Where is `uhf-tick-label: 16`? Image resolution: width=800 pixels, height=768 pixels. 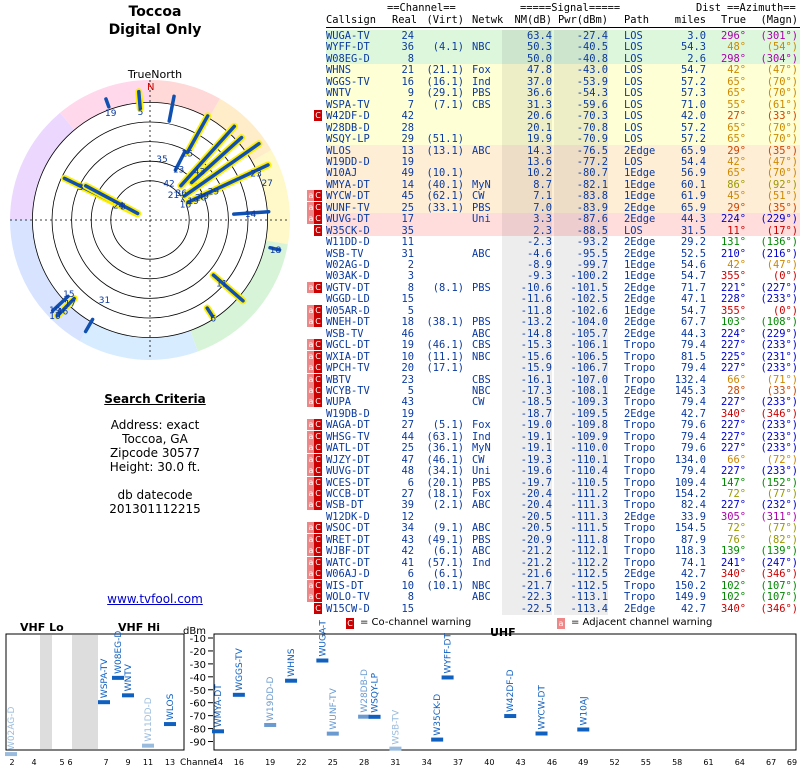 uhf-tick-label: 16 is located at coordinates (239, 762).